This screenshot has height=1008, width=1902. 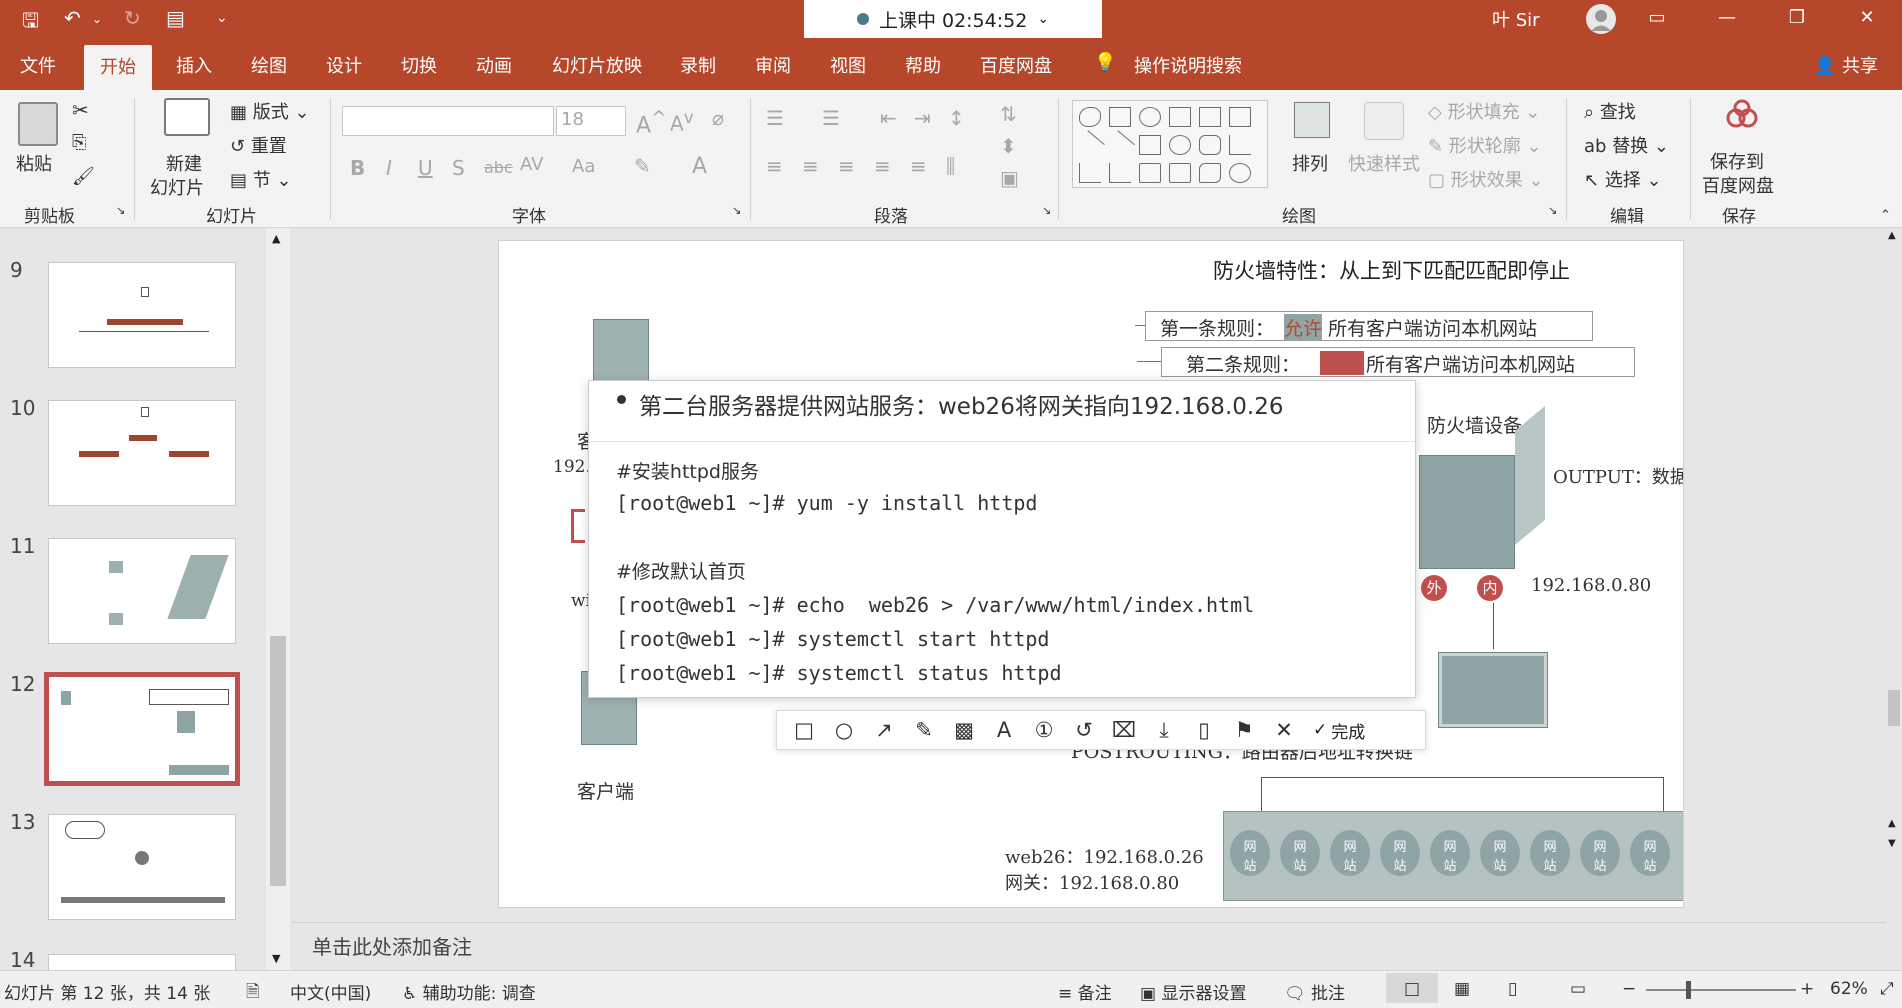 I want to click on shapes-gallery, so click(x=1170, y=144).